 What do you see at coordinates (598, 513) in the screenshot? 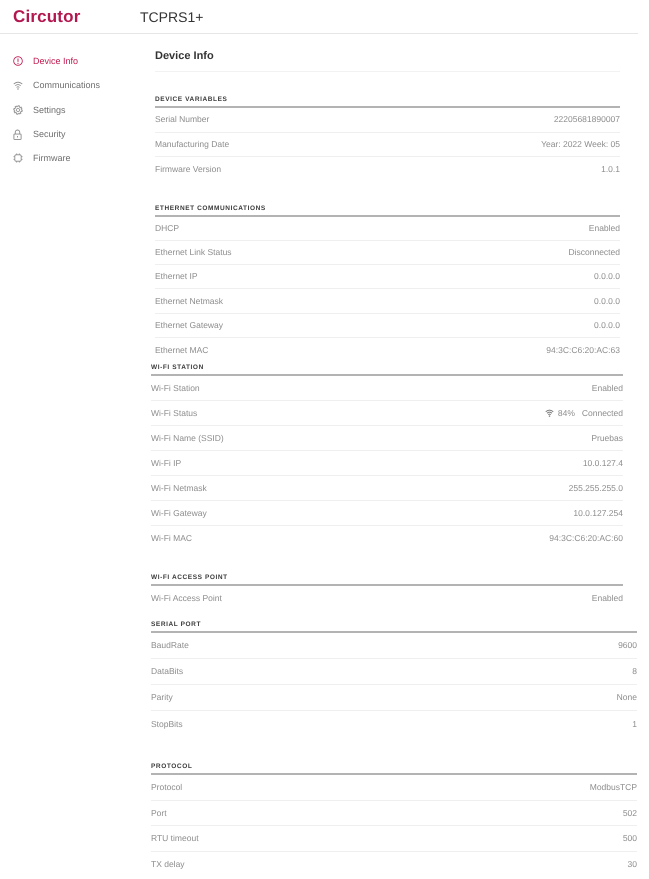
I see `row-value: 10.0.127.254` at bounding box center [598, 513].